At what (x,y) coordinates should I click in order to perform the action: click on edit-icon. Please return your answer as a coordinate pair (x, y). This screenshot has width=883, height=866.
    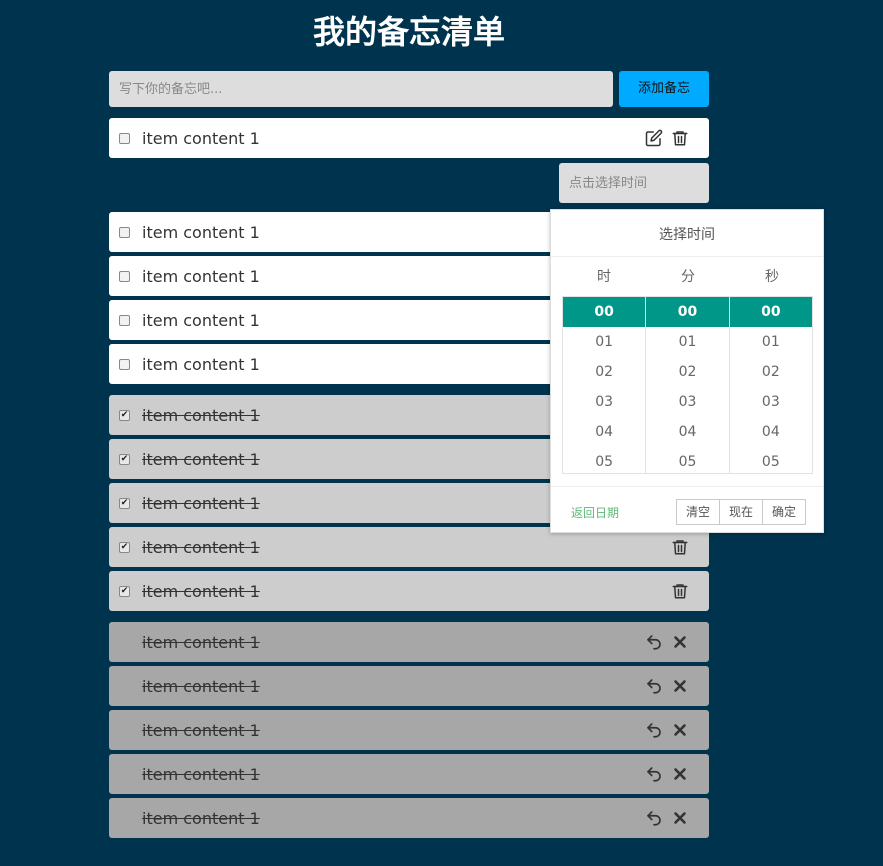
    Looking at the image, I should click on (654, 138).